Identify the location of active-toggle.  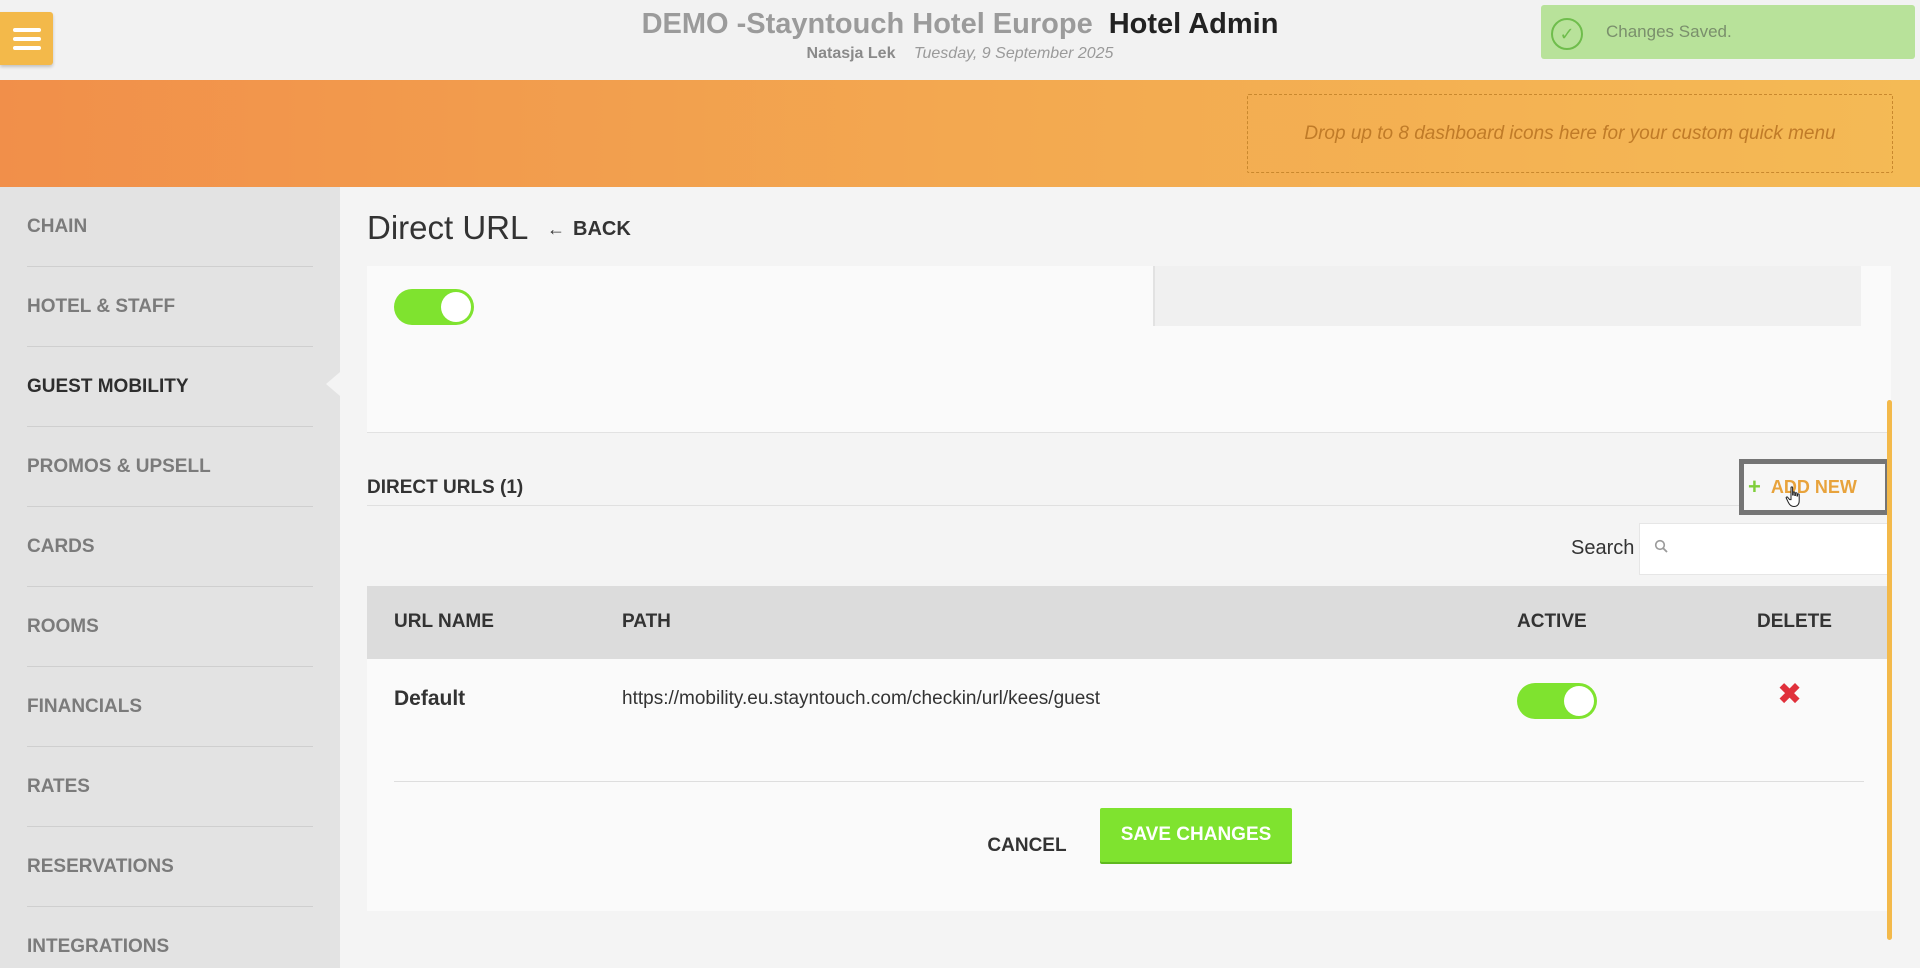
(1557, 701).